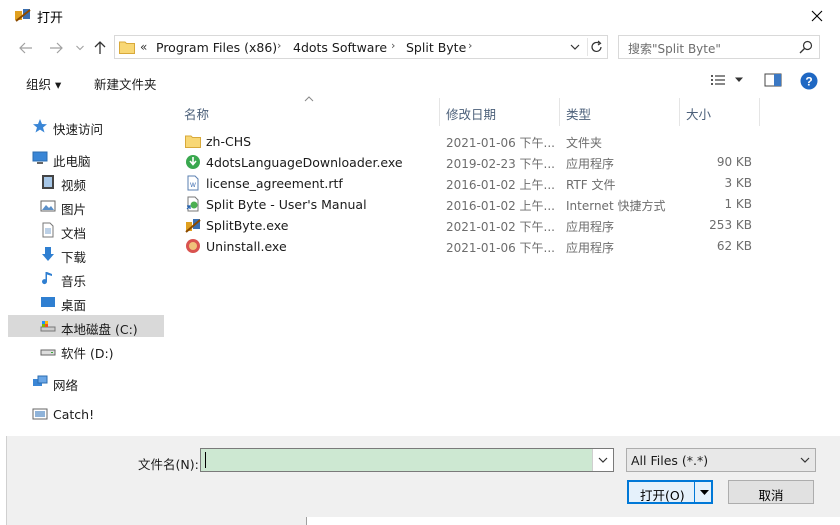 The image size is (840, 525). Describe the element at coordinates (193, 246) in the screenshot. I see `uninstall-icon` at that location.